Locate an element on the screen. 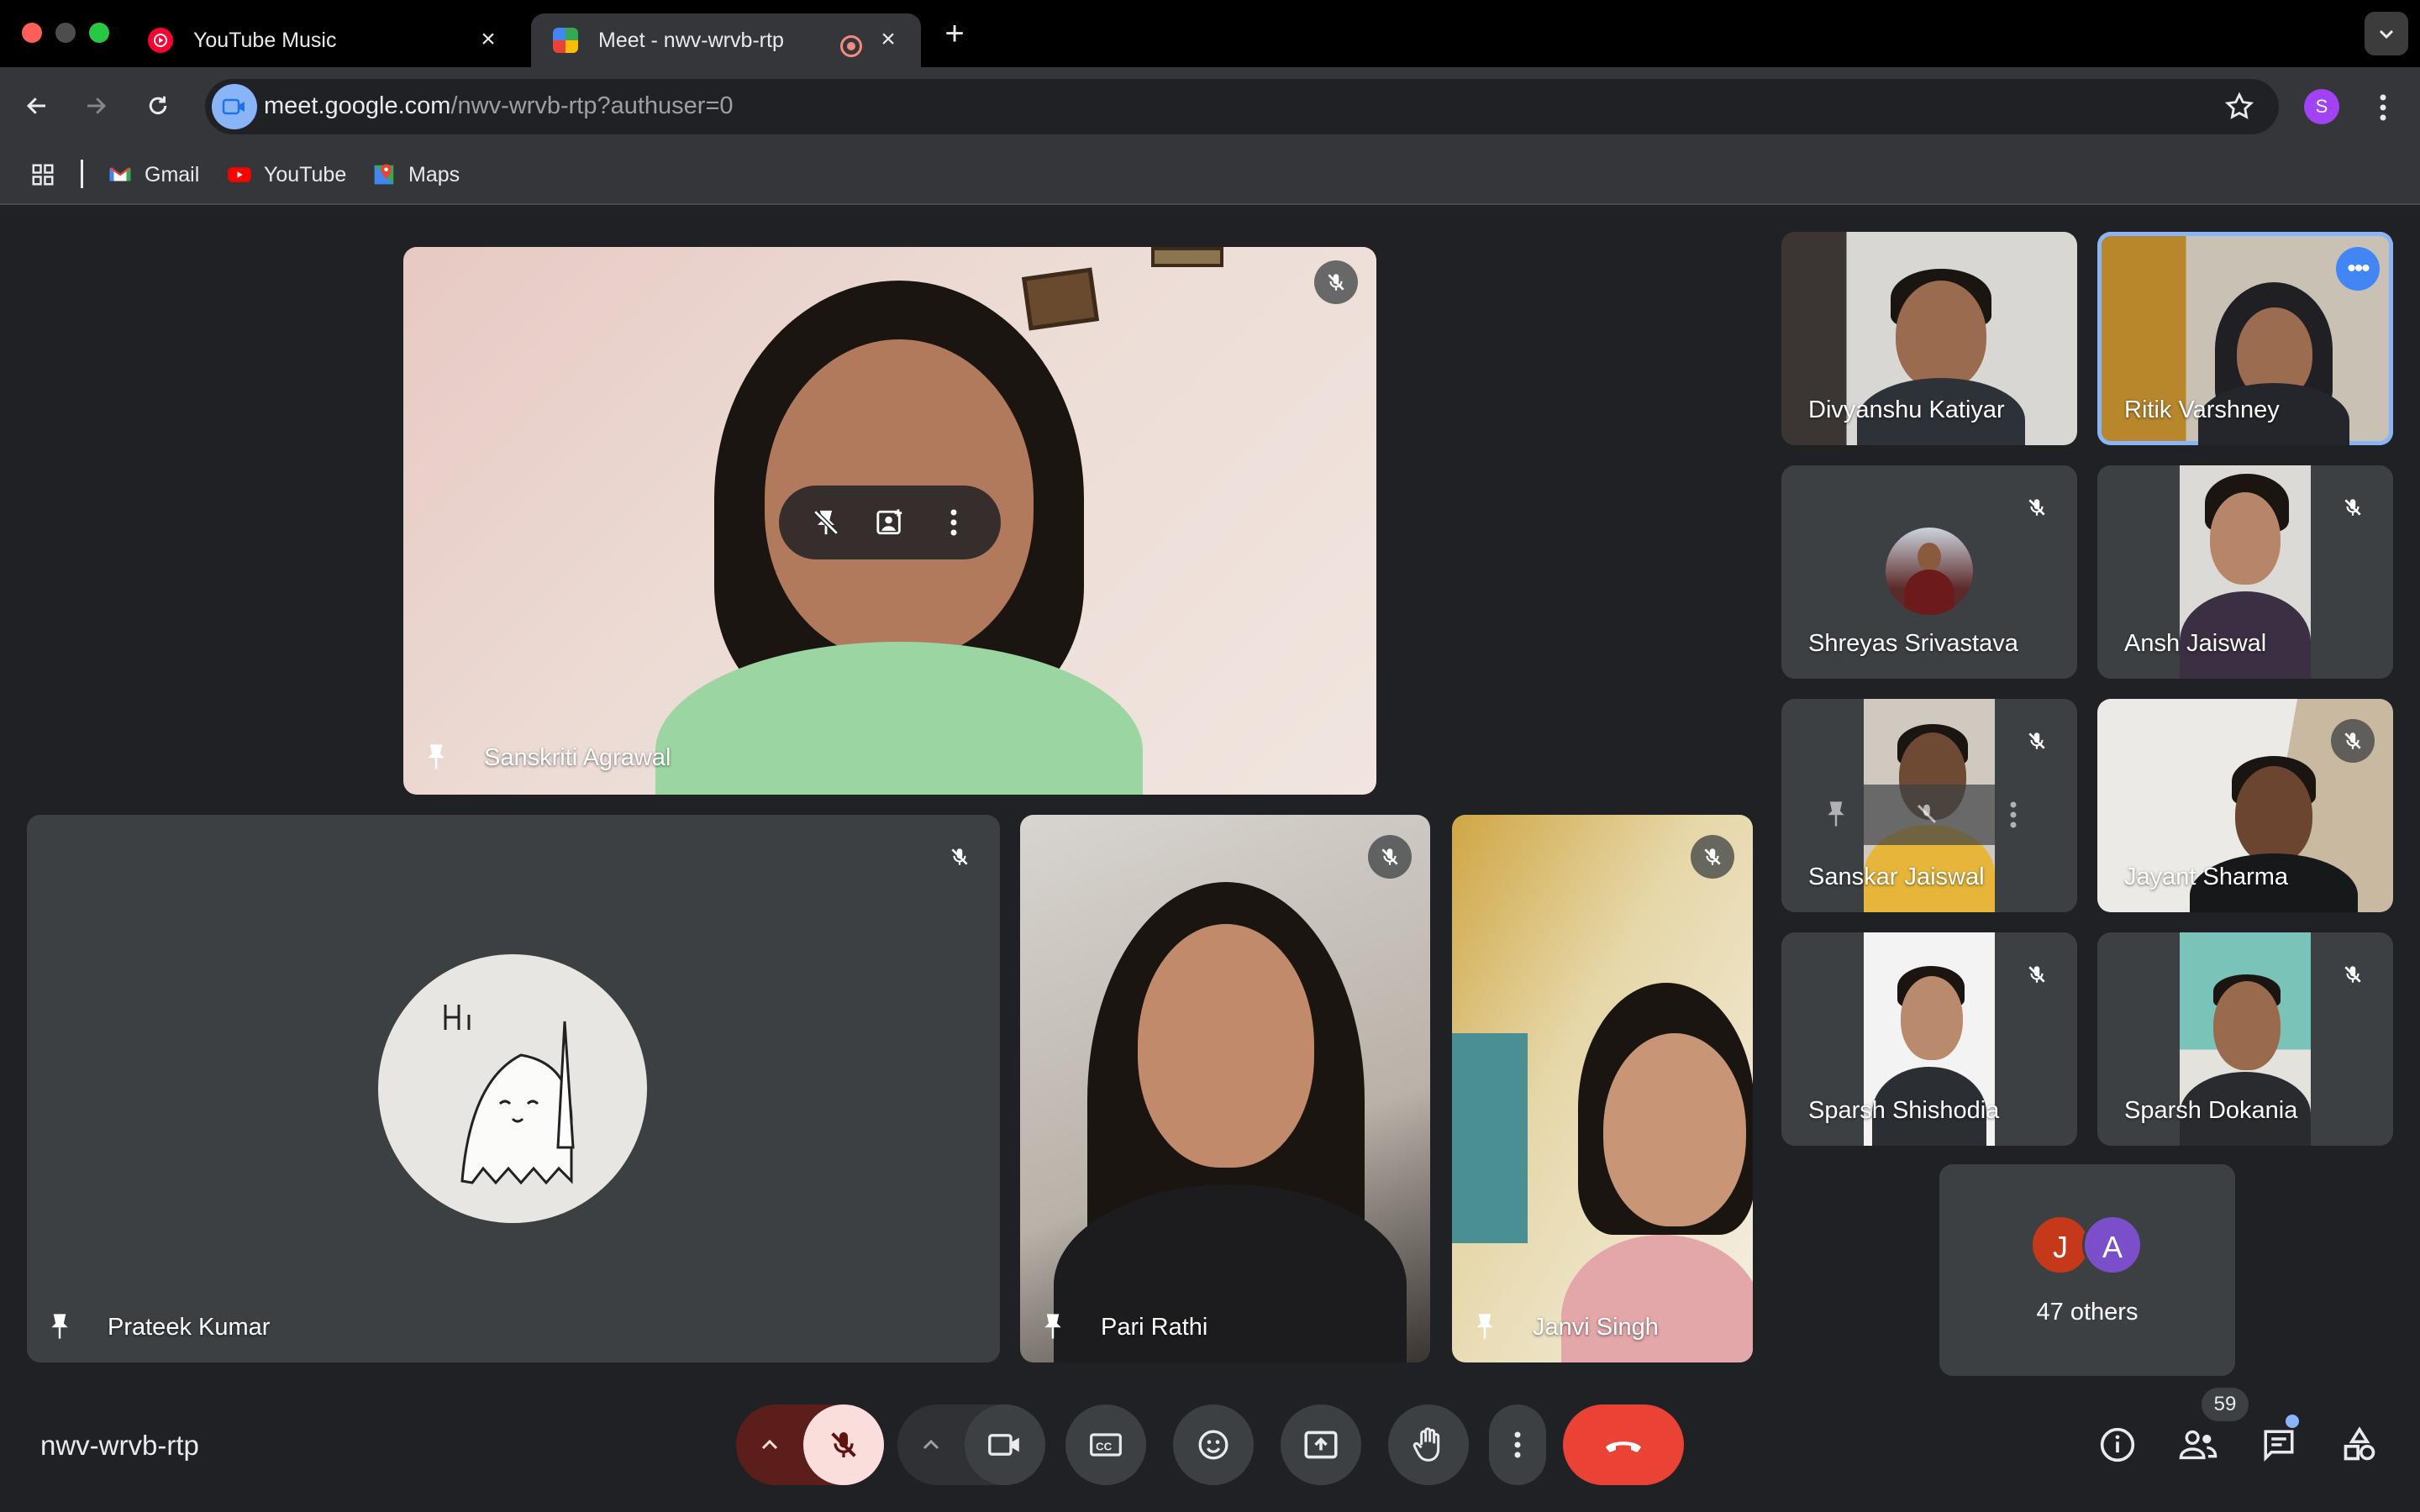  site-info-icon is located at coordinates (234, 106).